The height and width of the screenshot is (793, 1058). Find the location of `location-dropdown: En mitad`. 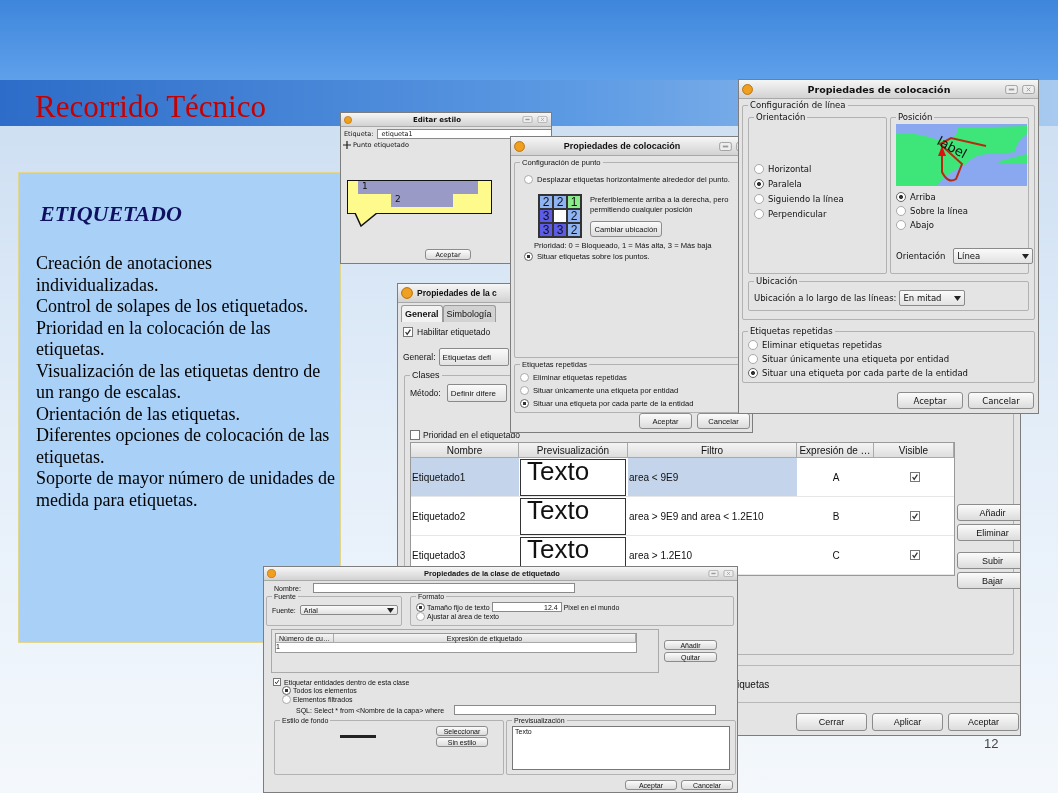

location-dropdown: En mitad is located at coordinates (932, 298).